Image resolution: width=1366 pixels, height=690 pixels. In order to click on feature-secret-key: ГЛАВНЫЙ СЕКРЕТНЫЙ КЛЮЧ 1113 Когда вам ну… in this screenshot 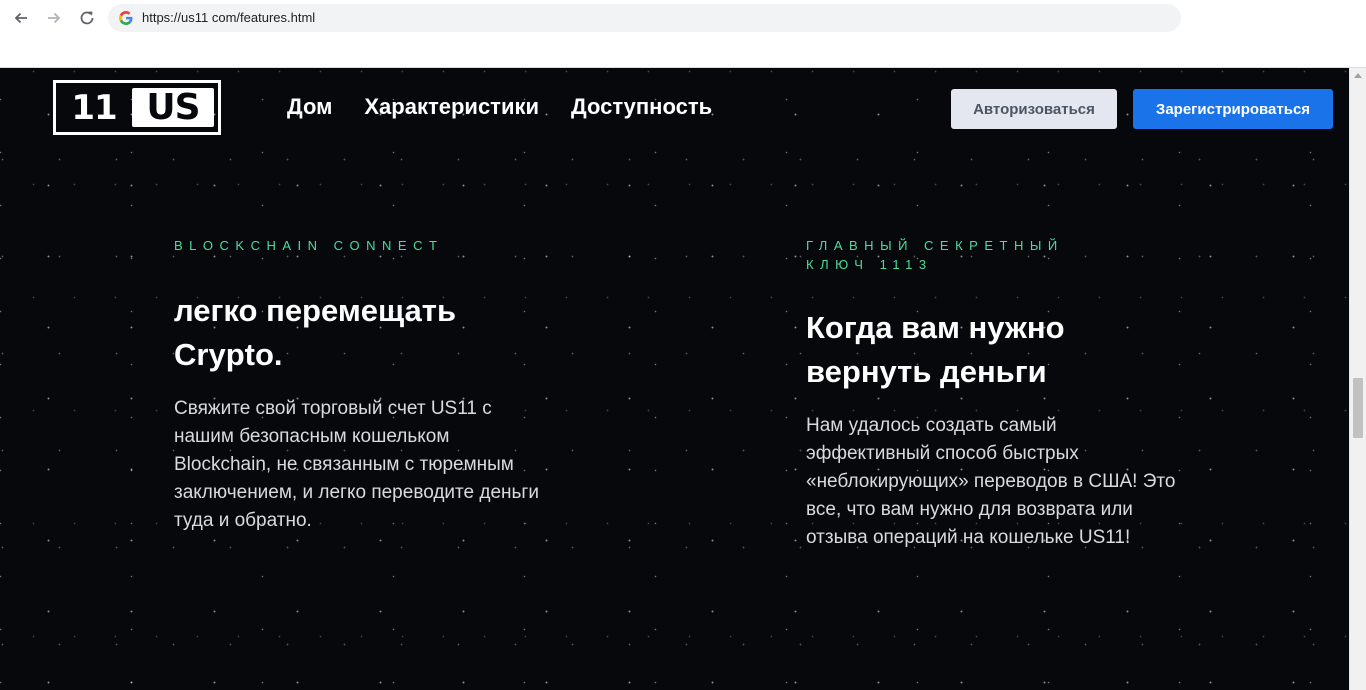, I will do `click(996, 394)`.